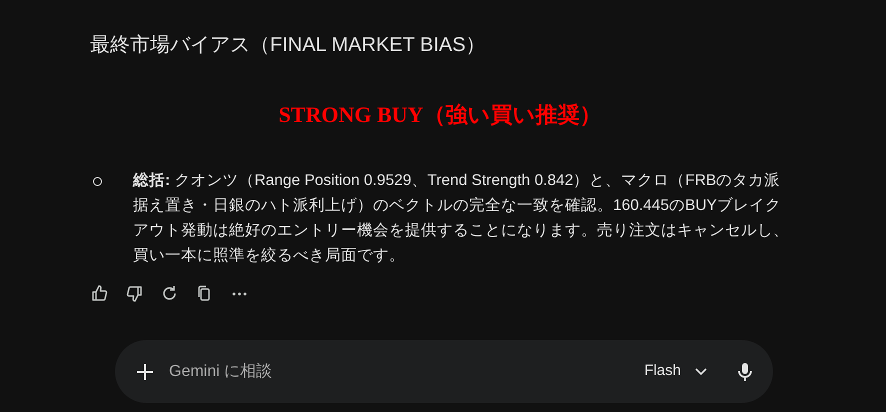 The width and height of the screenshot is (886, 412). Describe the element at coordinates (440, 115) in the screenshot. I see `verdict-text: STRONG BUY（強い買い推奨）` at that location.